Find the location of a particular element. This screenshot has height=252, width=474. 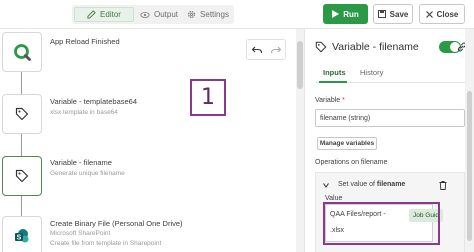

save-button: Save is located at coordinates (393, 14).